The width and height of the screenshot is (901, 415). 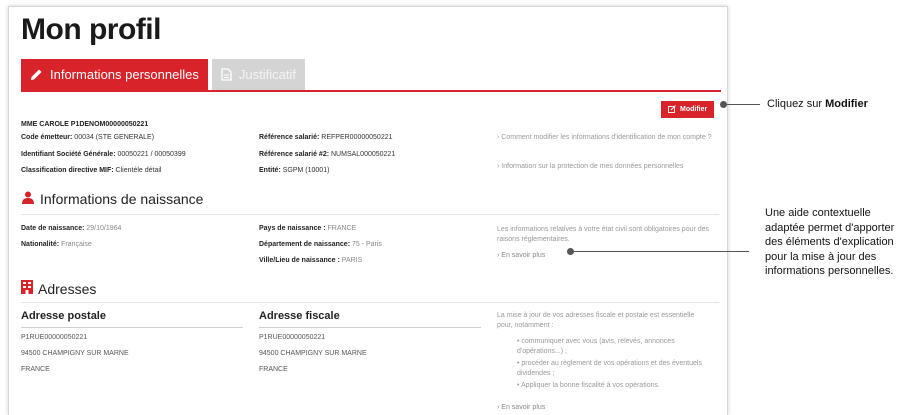 What do you see at coordinates (313, 353) in the screenshot?
I see `adresse-fiscale-line: 94500 CHAMPIGNY SUR MARNE` at bounding box center [313, 353].